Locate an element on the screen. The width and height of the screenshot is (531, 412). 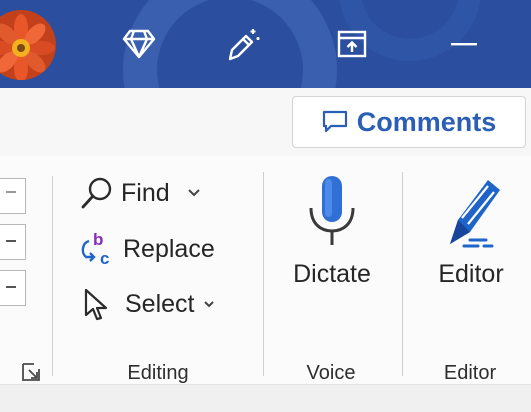
microphone-icon is located at coordinates (332, 210).